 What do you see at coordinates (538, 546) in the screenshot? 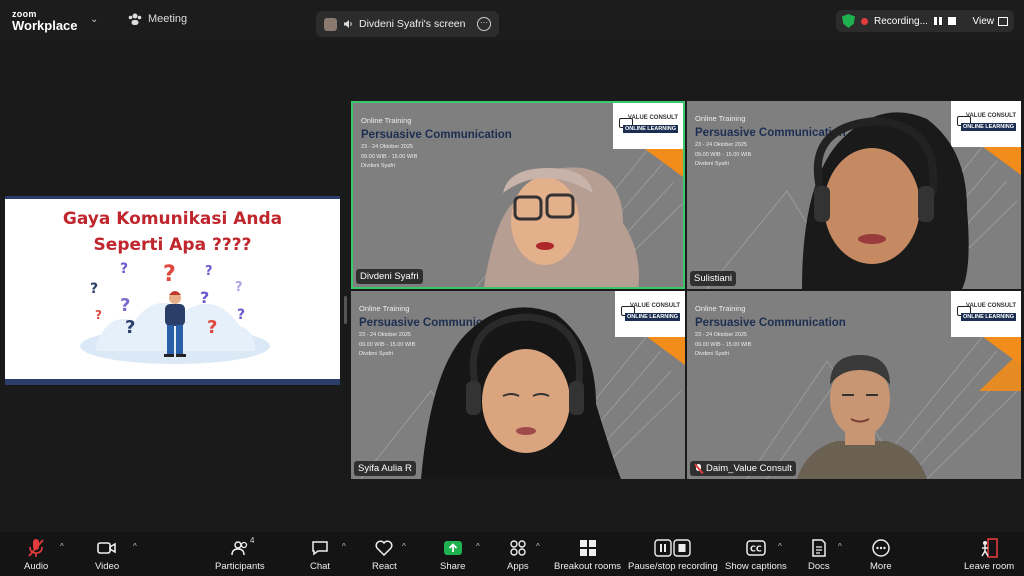
I see `apps-options-chevron-icon: ^` at bounding box center [538, 546].